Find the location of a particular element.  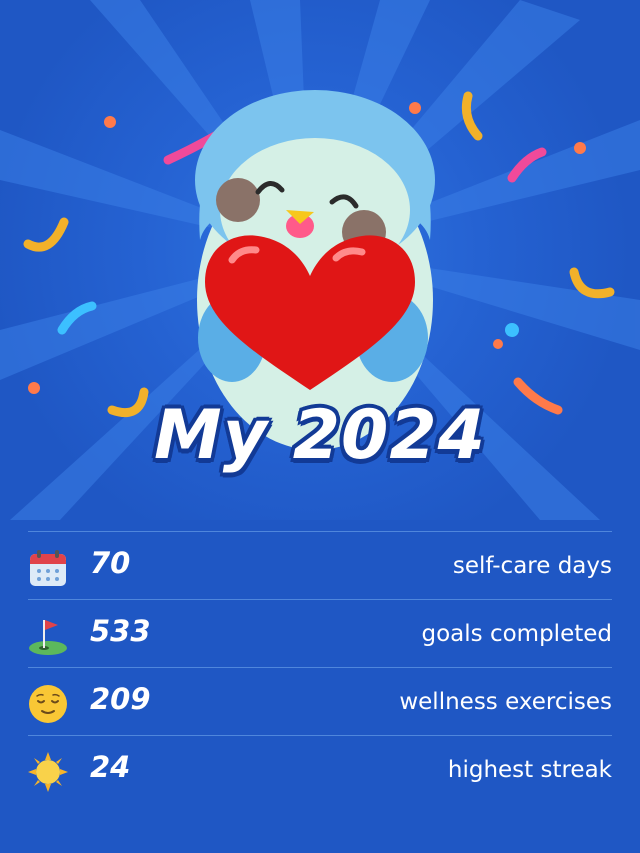

stat-label: highest streak is located at coordinates (529, 770).